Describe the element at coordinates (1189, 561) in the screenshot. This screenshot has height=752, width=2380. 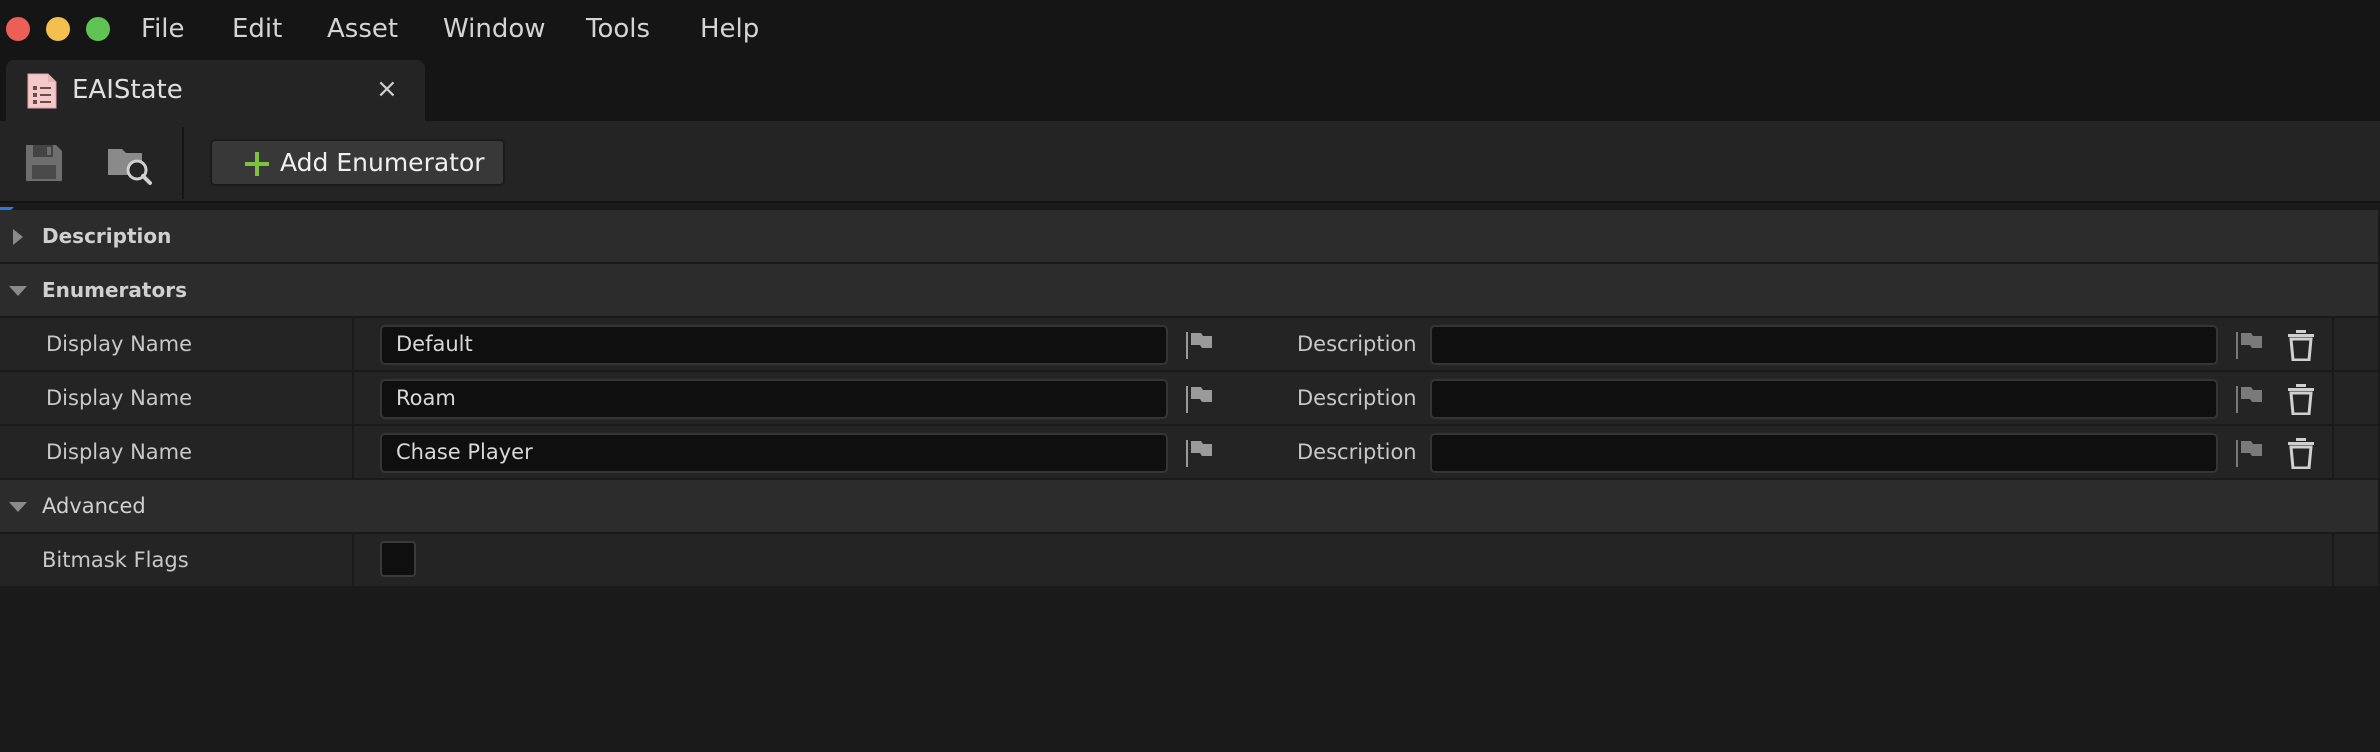
I see `bitmask-flags-row: Bitmask Flags` at that location.